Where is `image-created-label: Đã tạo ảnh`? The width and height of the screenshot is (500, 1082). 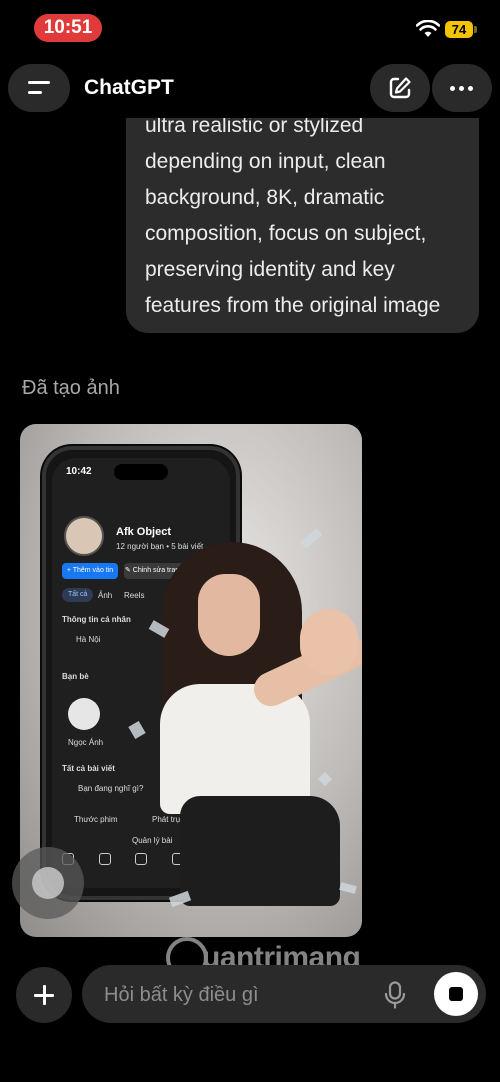
image-created-label: Đã tạo ảnh is located at coordinates (71, 388).